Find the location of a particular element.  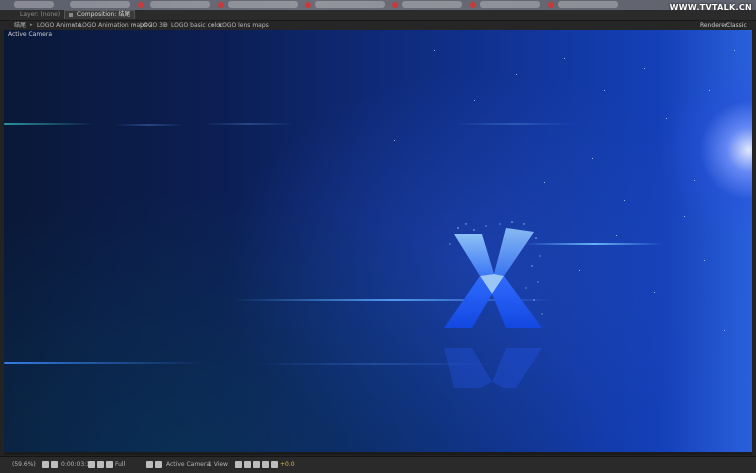

color-channel-icon is located at coordinates (109, 464).